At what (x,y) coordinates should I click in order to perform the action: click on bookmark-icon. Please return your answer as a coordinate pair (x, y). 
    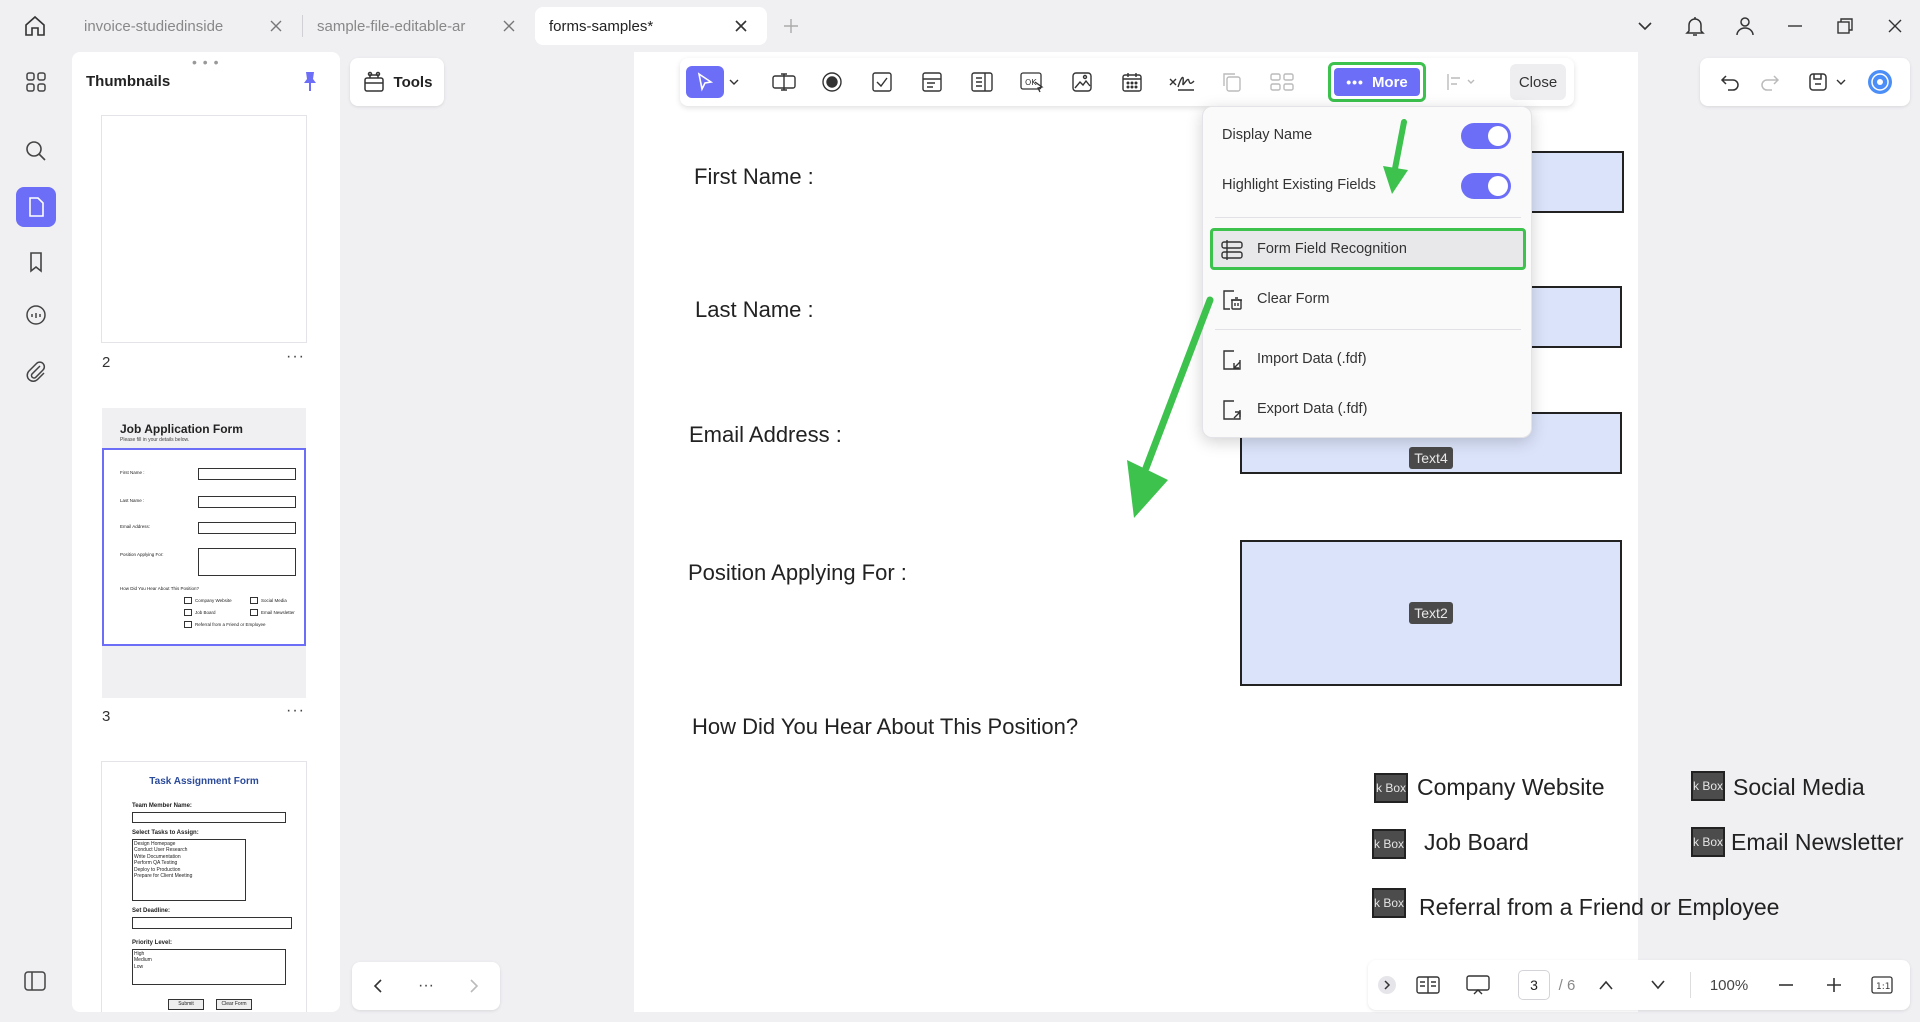
    Looking at the image, I should click on (36, 262).